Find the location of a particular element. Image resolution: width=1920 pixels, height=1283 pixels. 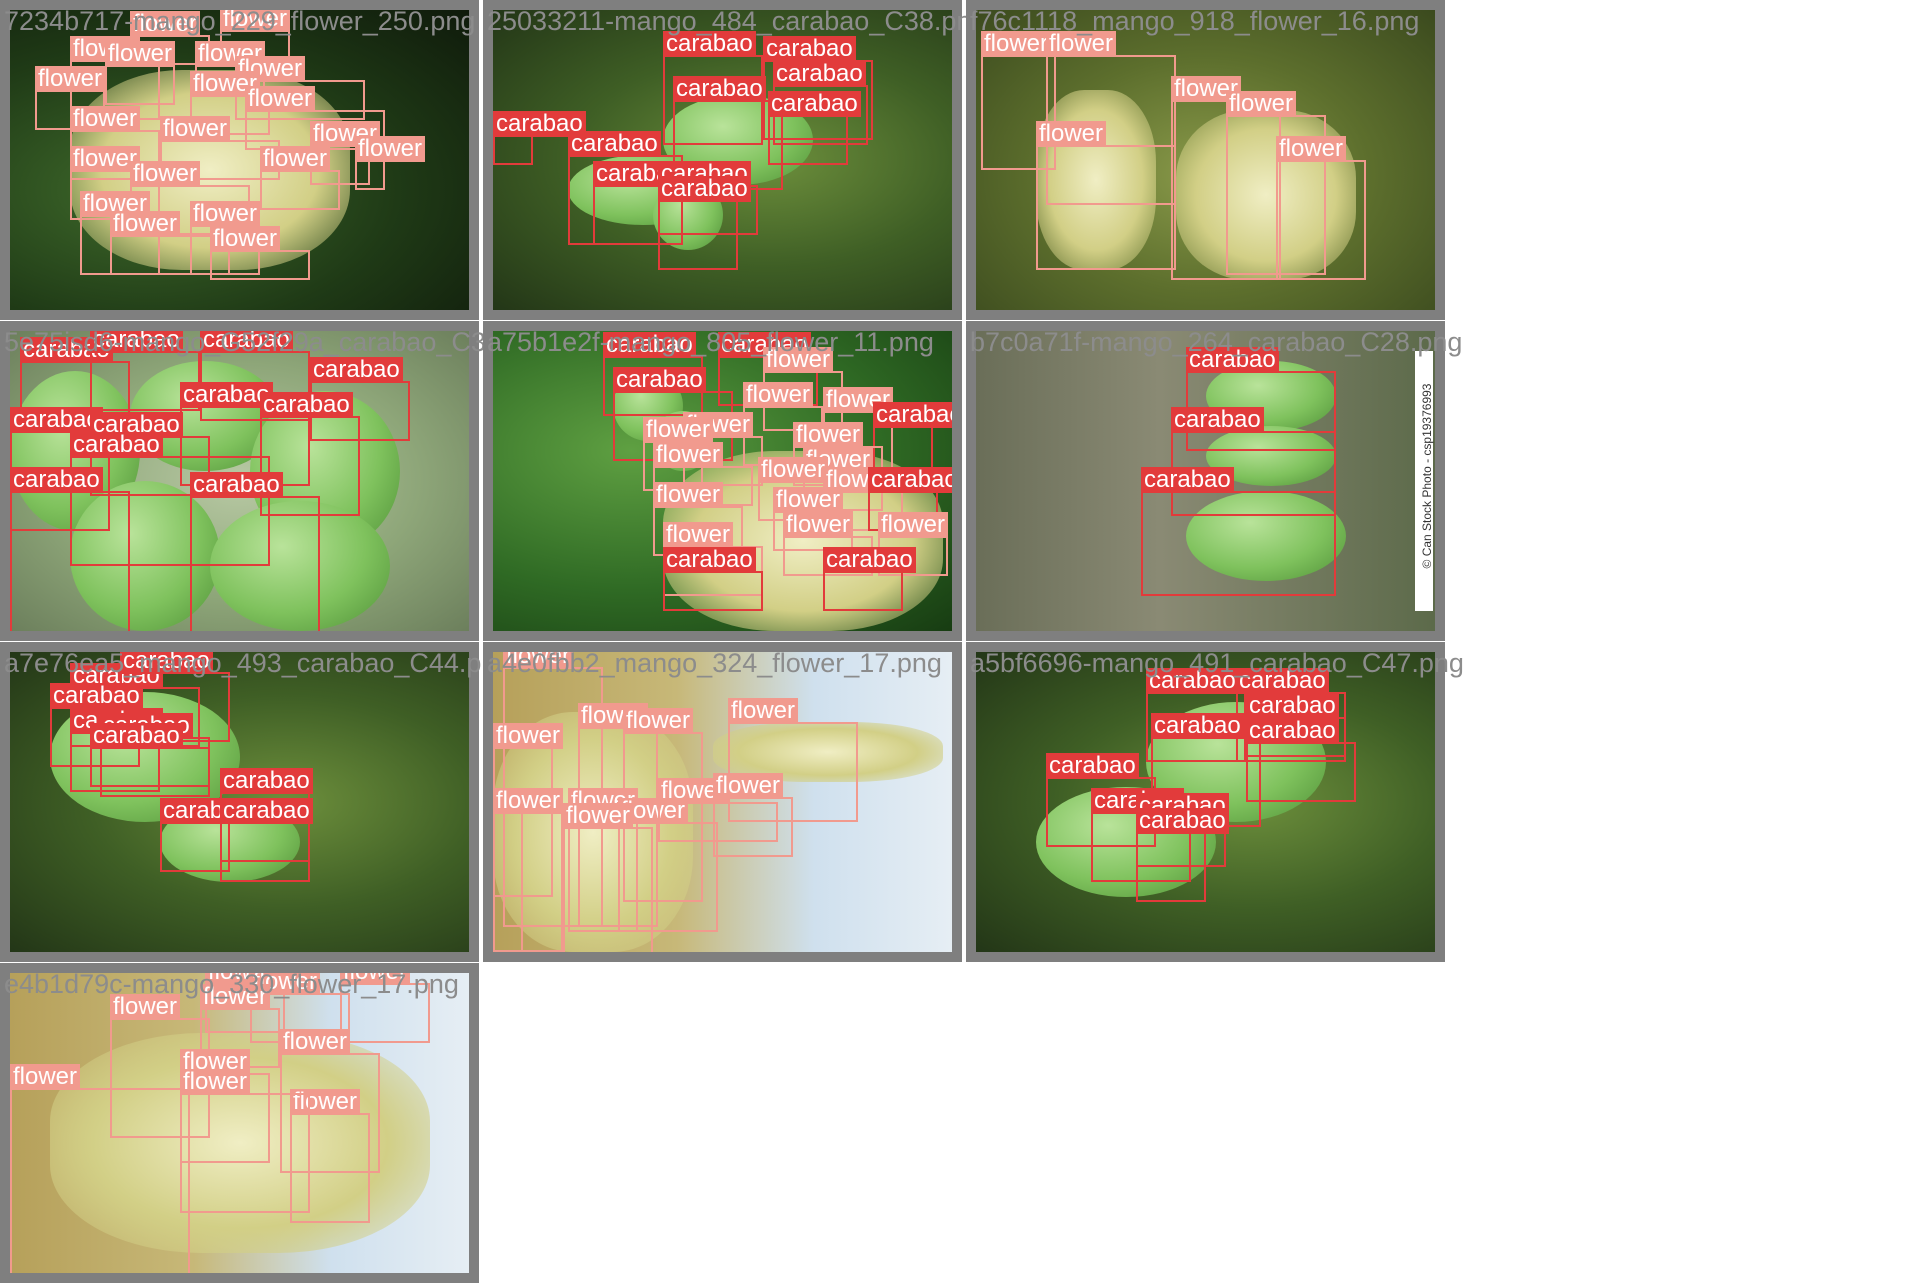

tile-filename-caption: a4e0fbb2_mango_324_flower_17.png is located at coordinates (714, 663).